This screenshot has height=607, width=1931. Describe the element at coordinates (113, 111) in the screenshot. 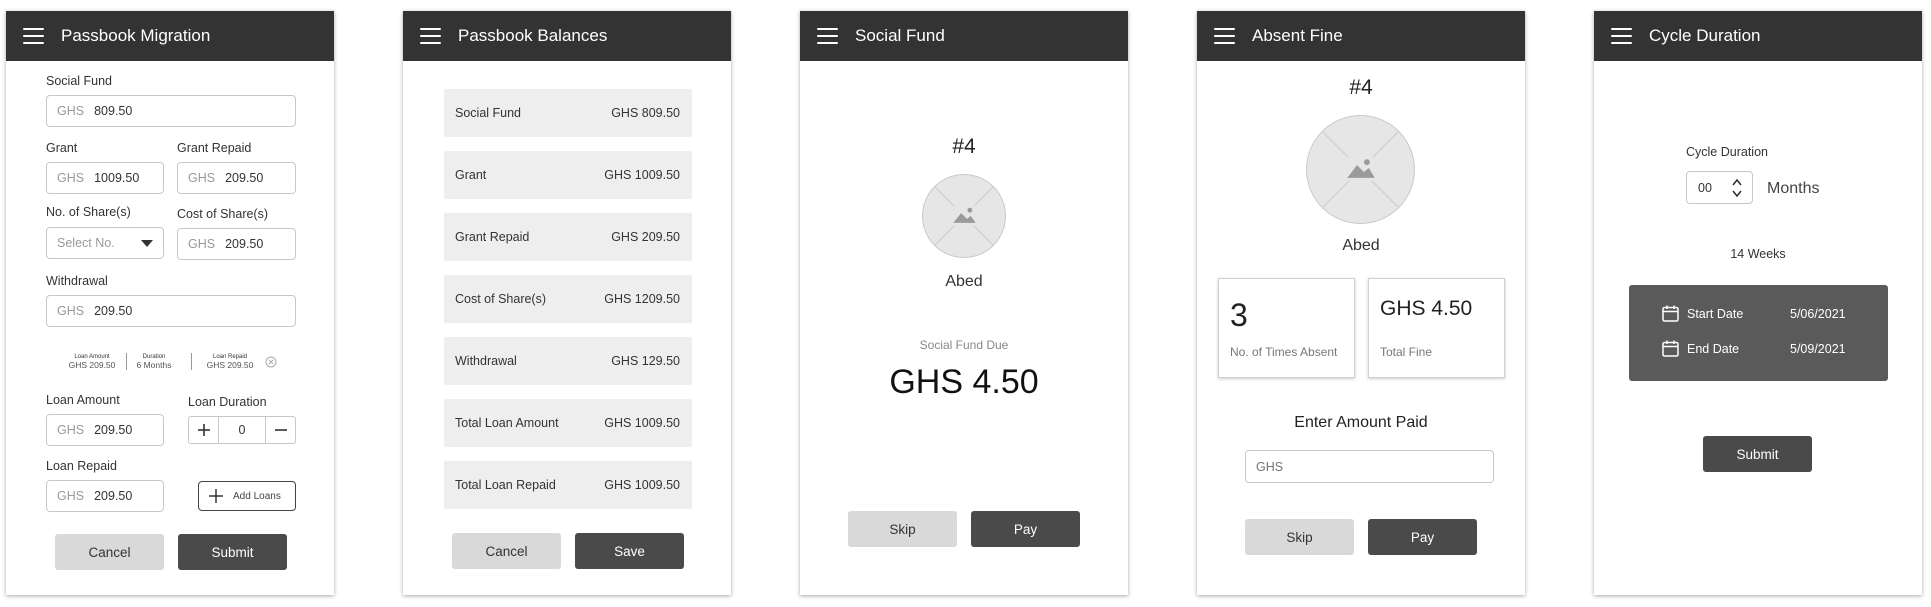

I see `social-fund-value: 809.50` at that location.